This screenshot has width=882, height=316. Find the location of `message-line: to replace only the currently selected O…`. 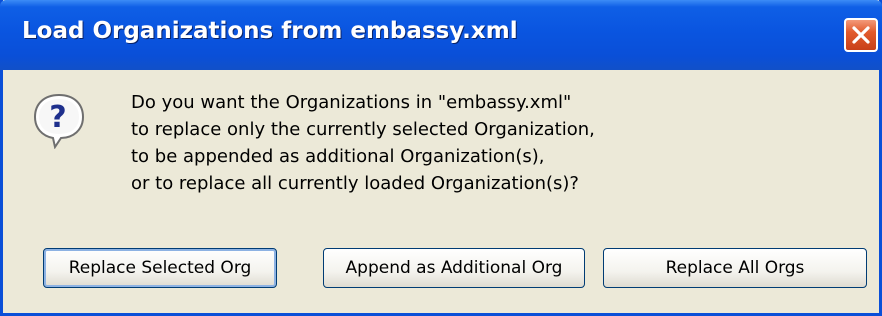

message-line: to replace only the currently selected O… is located at coordinates (363, 129).